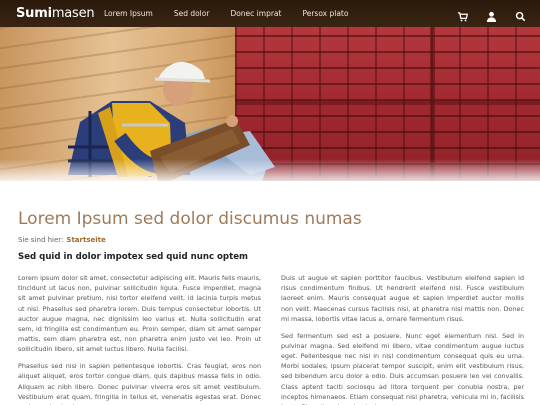 The width and height of the screenshot is (540, 405). Describe the element at coordinates (73, 13) in the screenshot. I see `logo-light-text: masen` at that location.